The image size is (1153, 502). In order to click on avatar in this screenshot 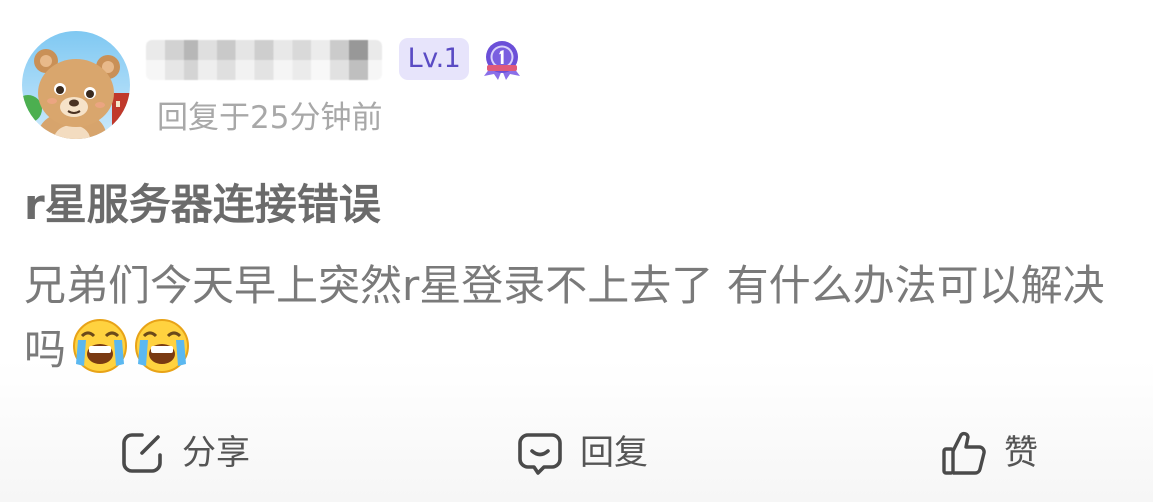, I will do `click(76, 85)`.